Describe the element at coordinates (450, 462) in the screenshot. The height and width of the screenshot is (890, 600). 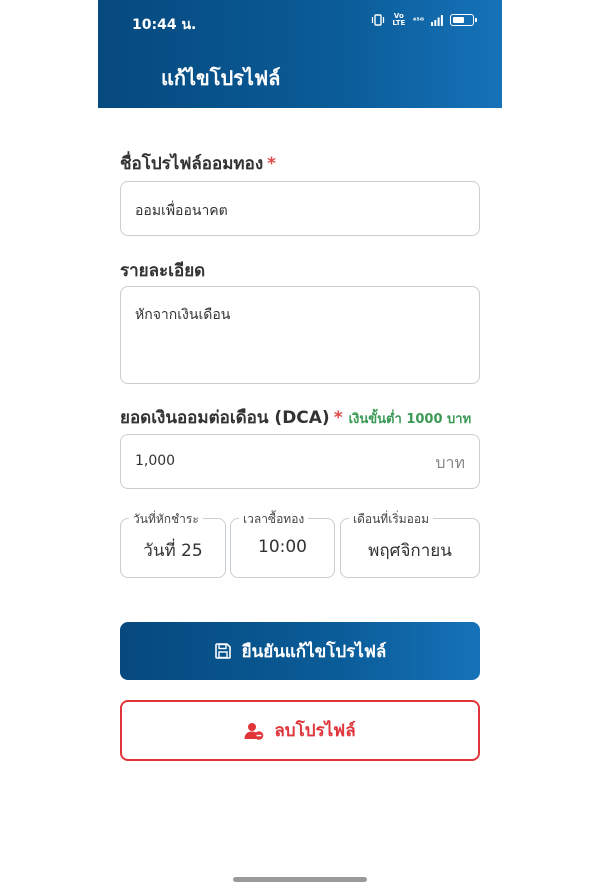
I see `currency-suffix: บาท` at that location.